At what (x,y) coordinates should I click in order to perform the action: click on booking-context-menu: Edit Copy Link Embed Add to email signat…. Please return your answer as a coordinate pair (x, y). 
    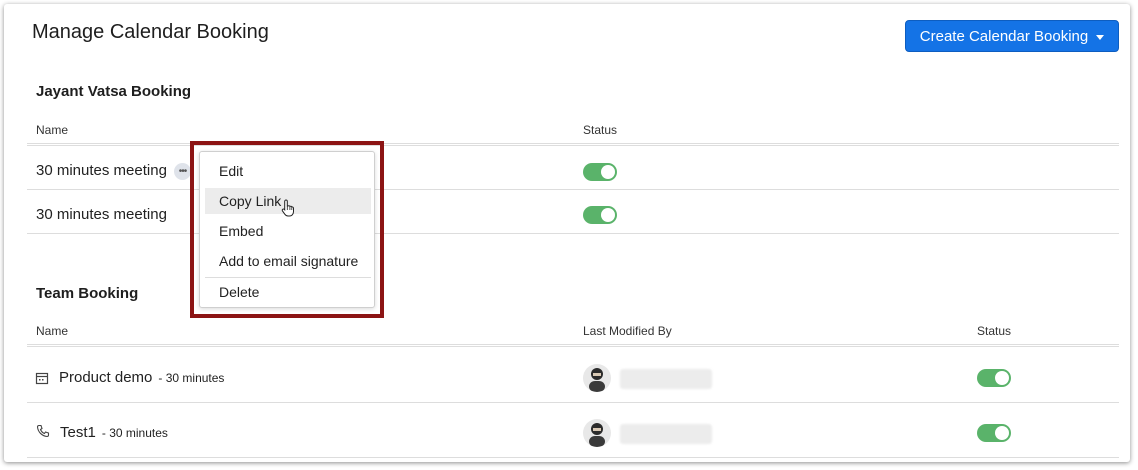
    Looking at the image, I should click on (287, 229).